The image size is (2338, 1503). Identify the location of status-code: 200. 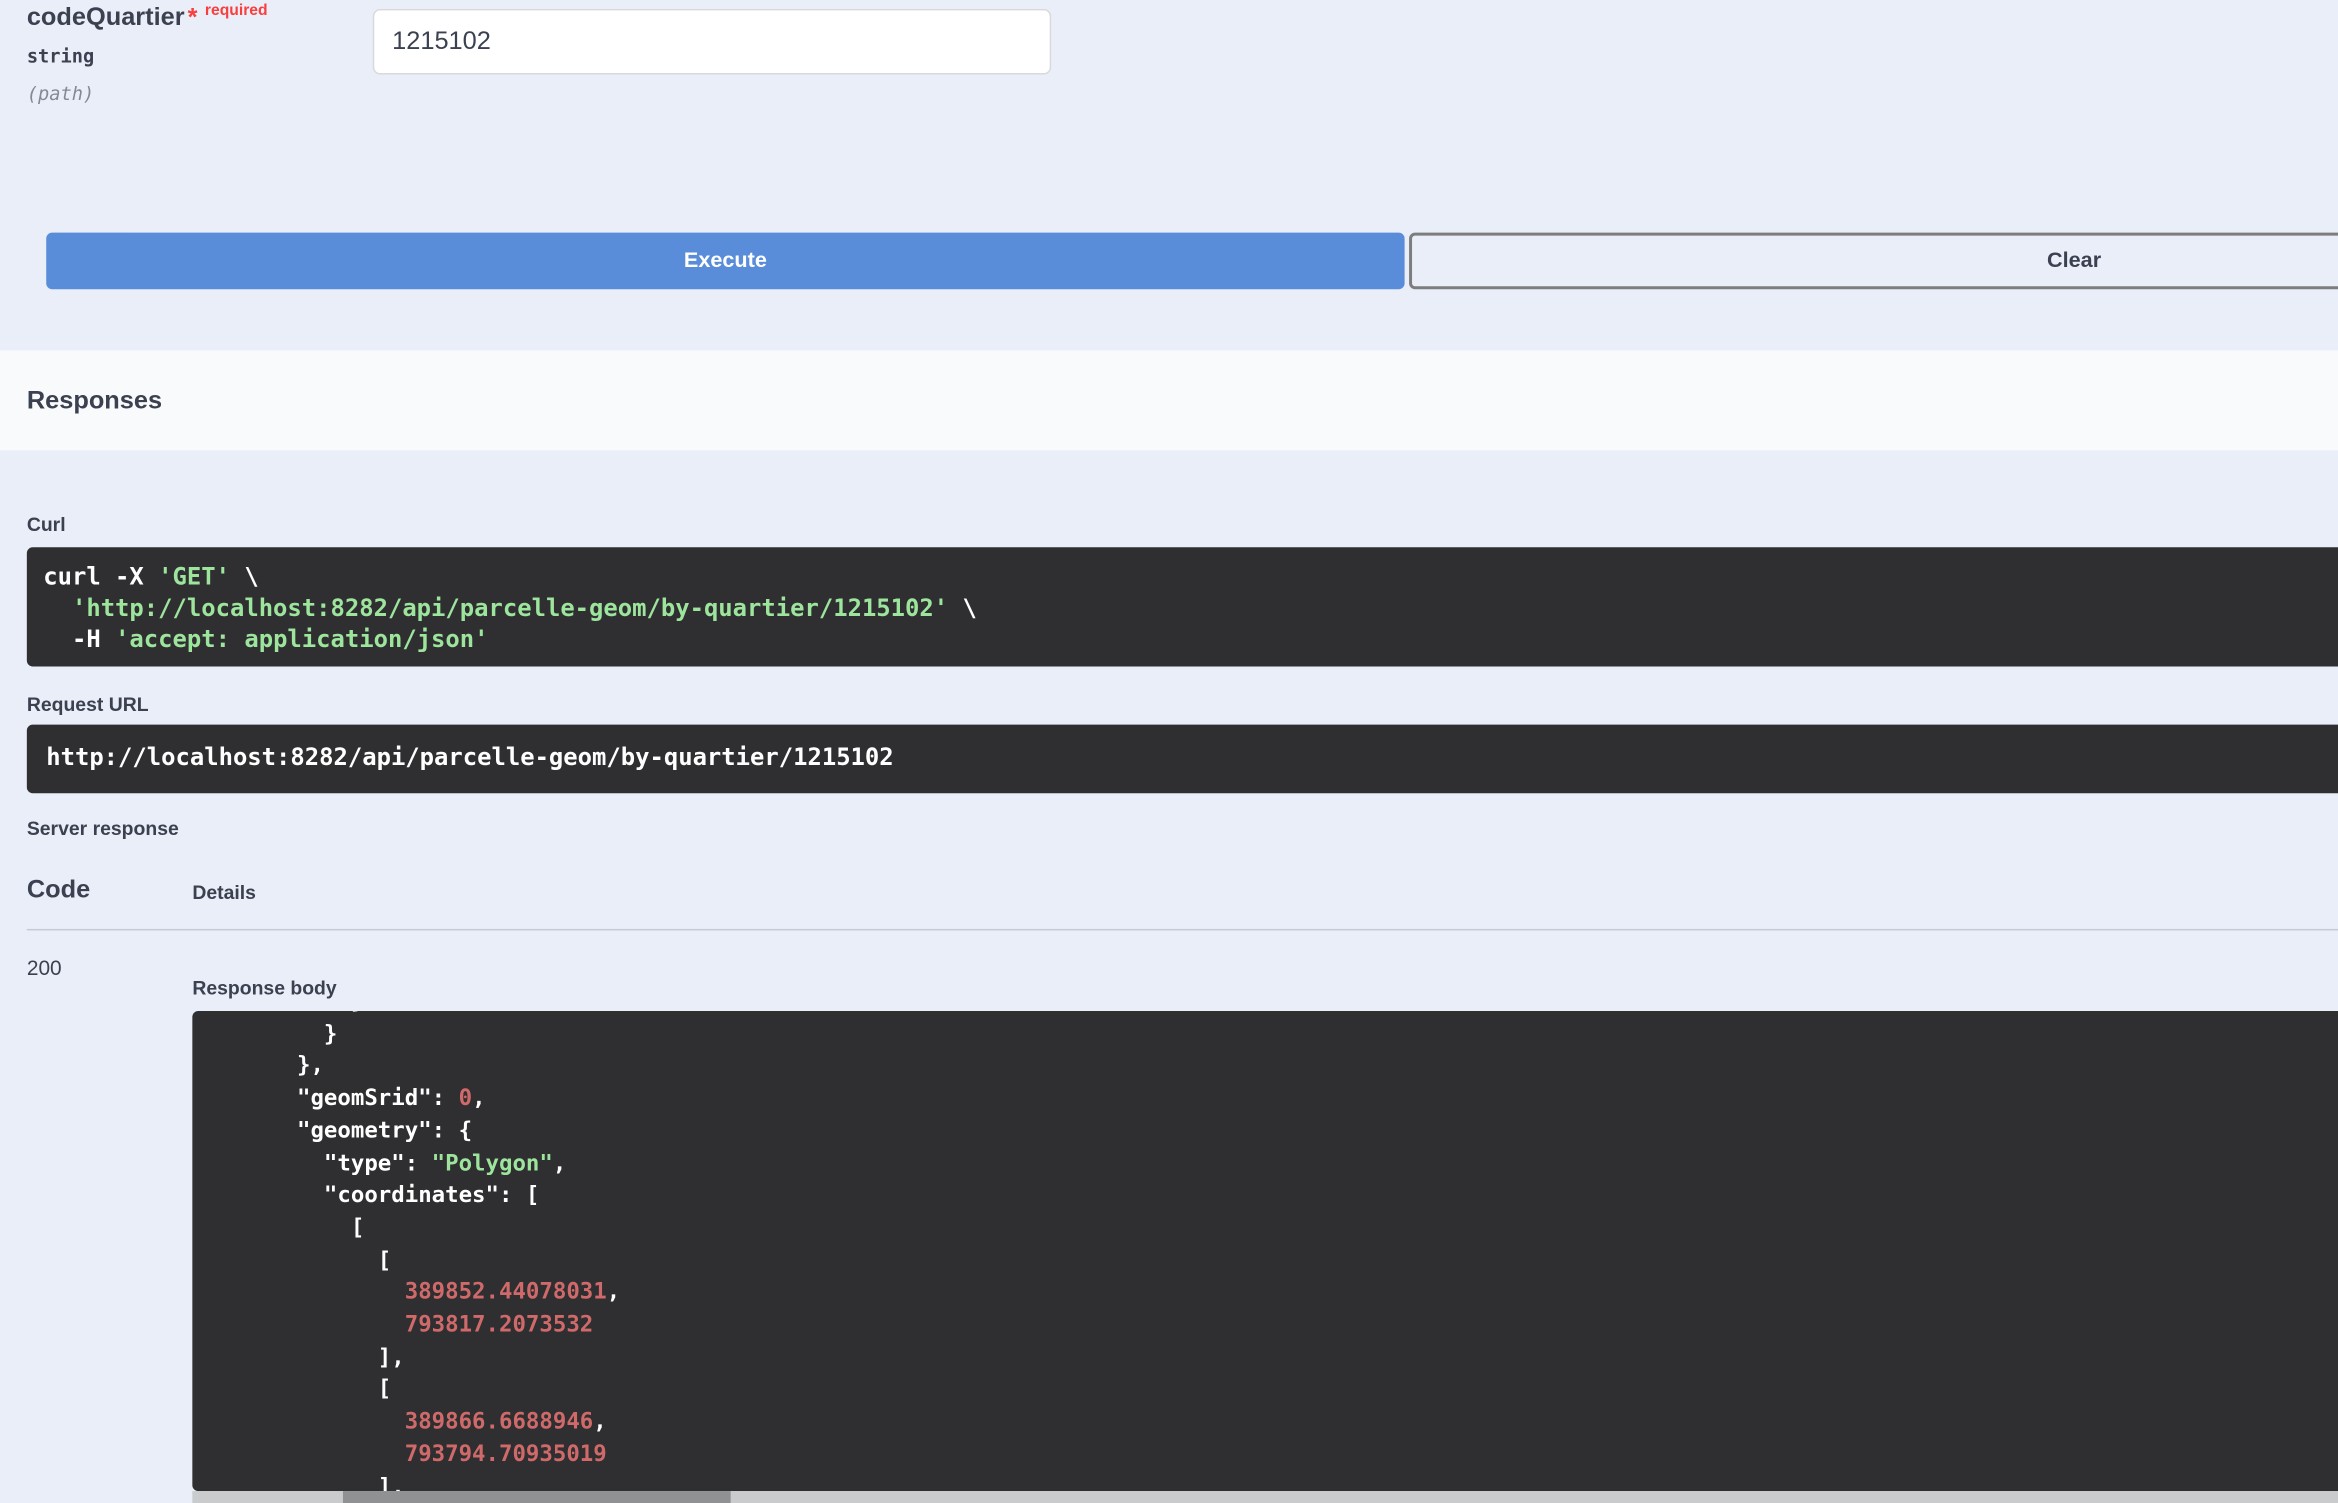
(44, 967).